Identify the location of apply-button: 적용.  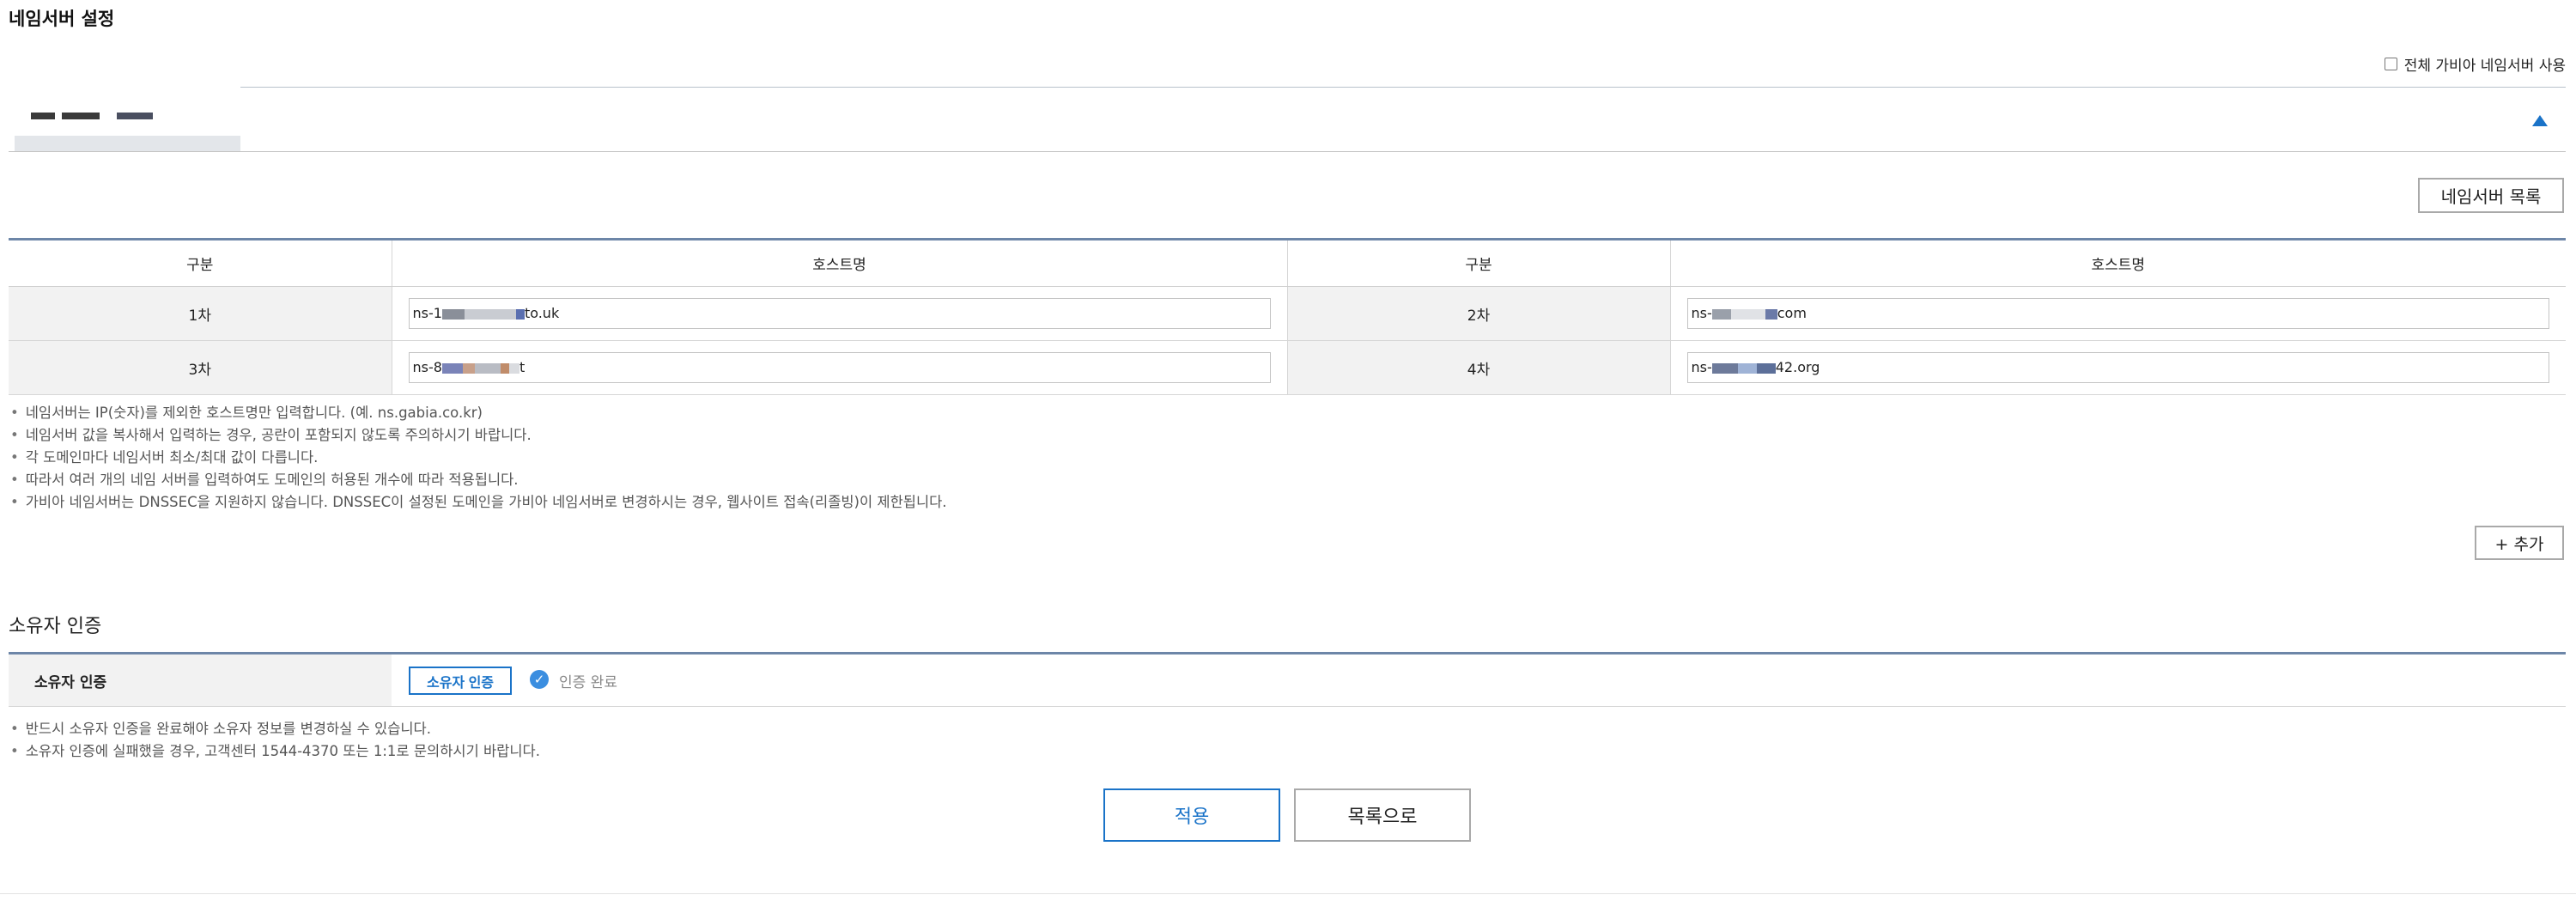
(1191, 815).